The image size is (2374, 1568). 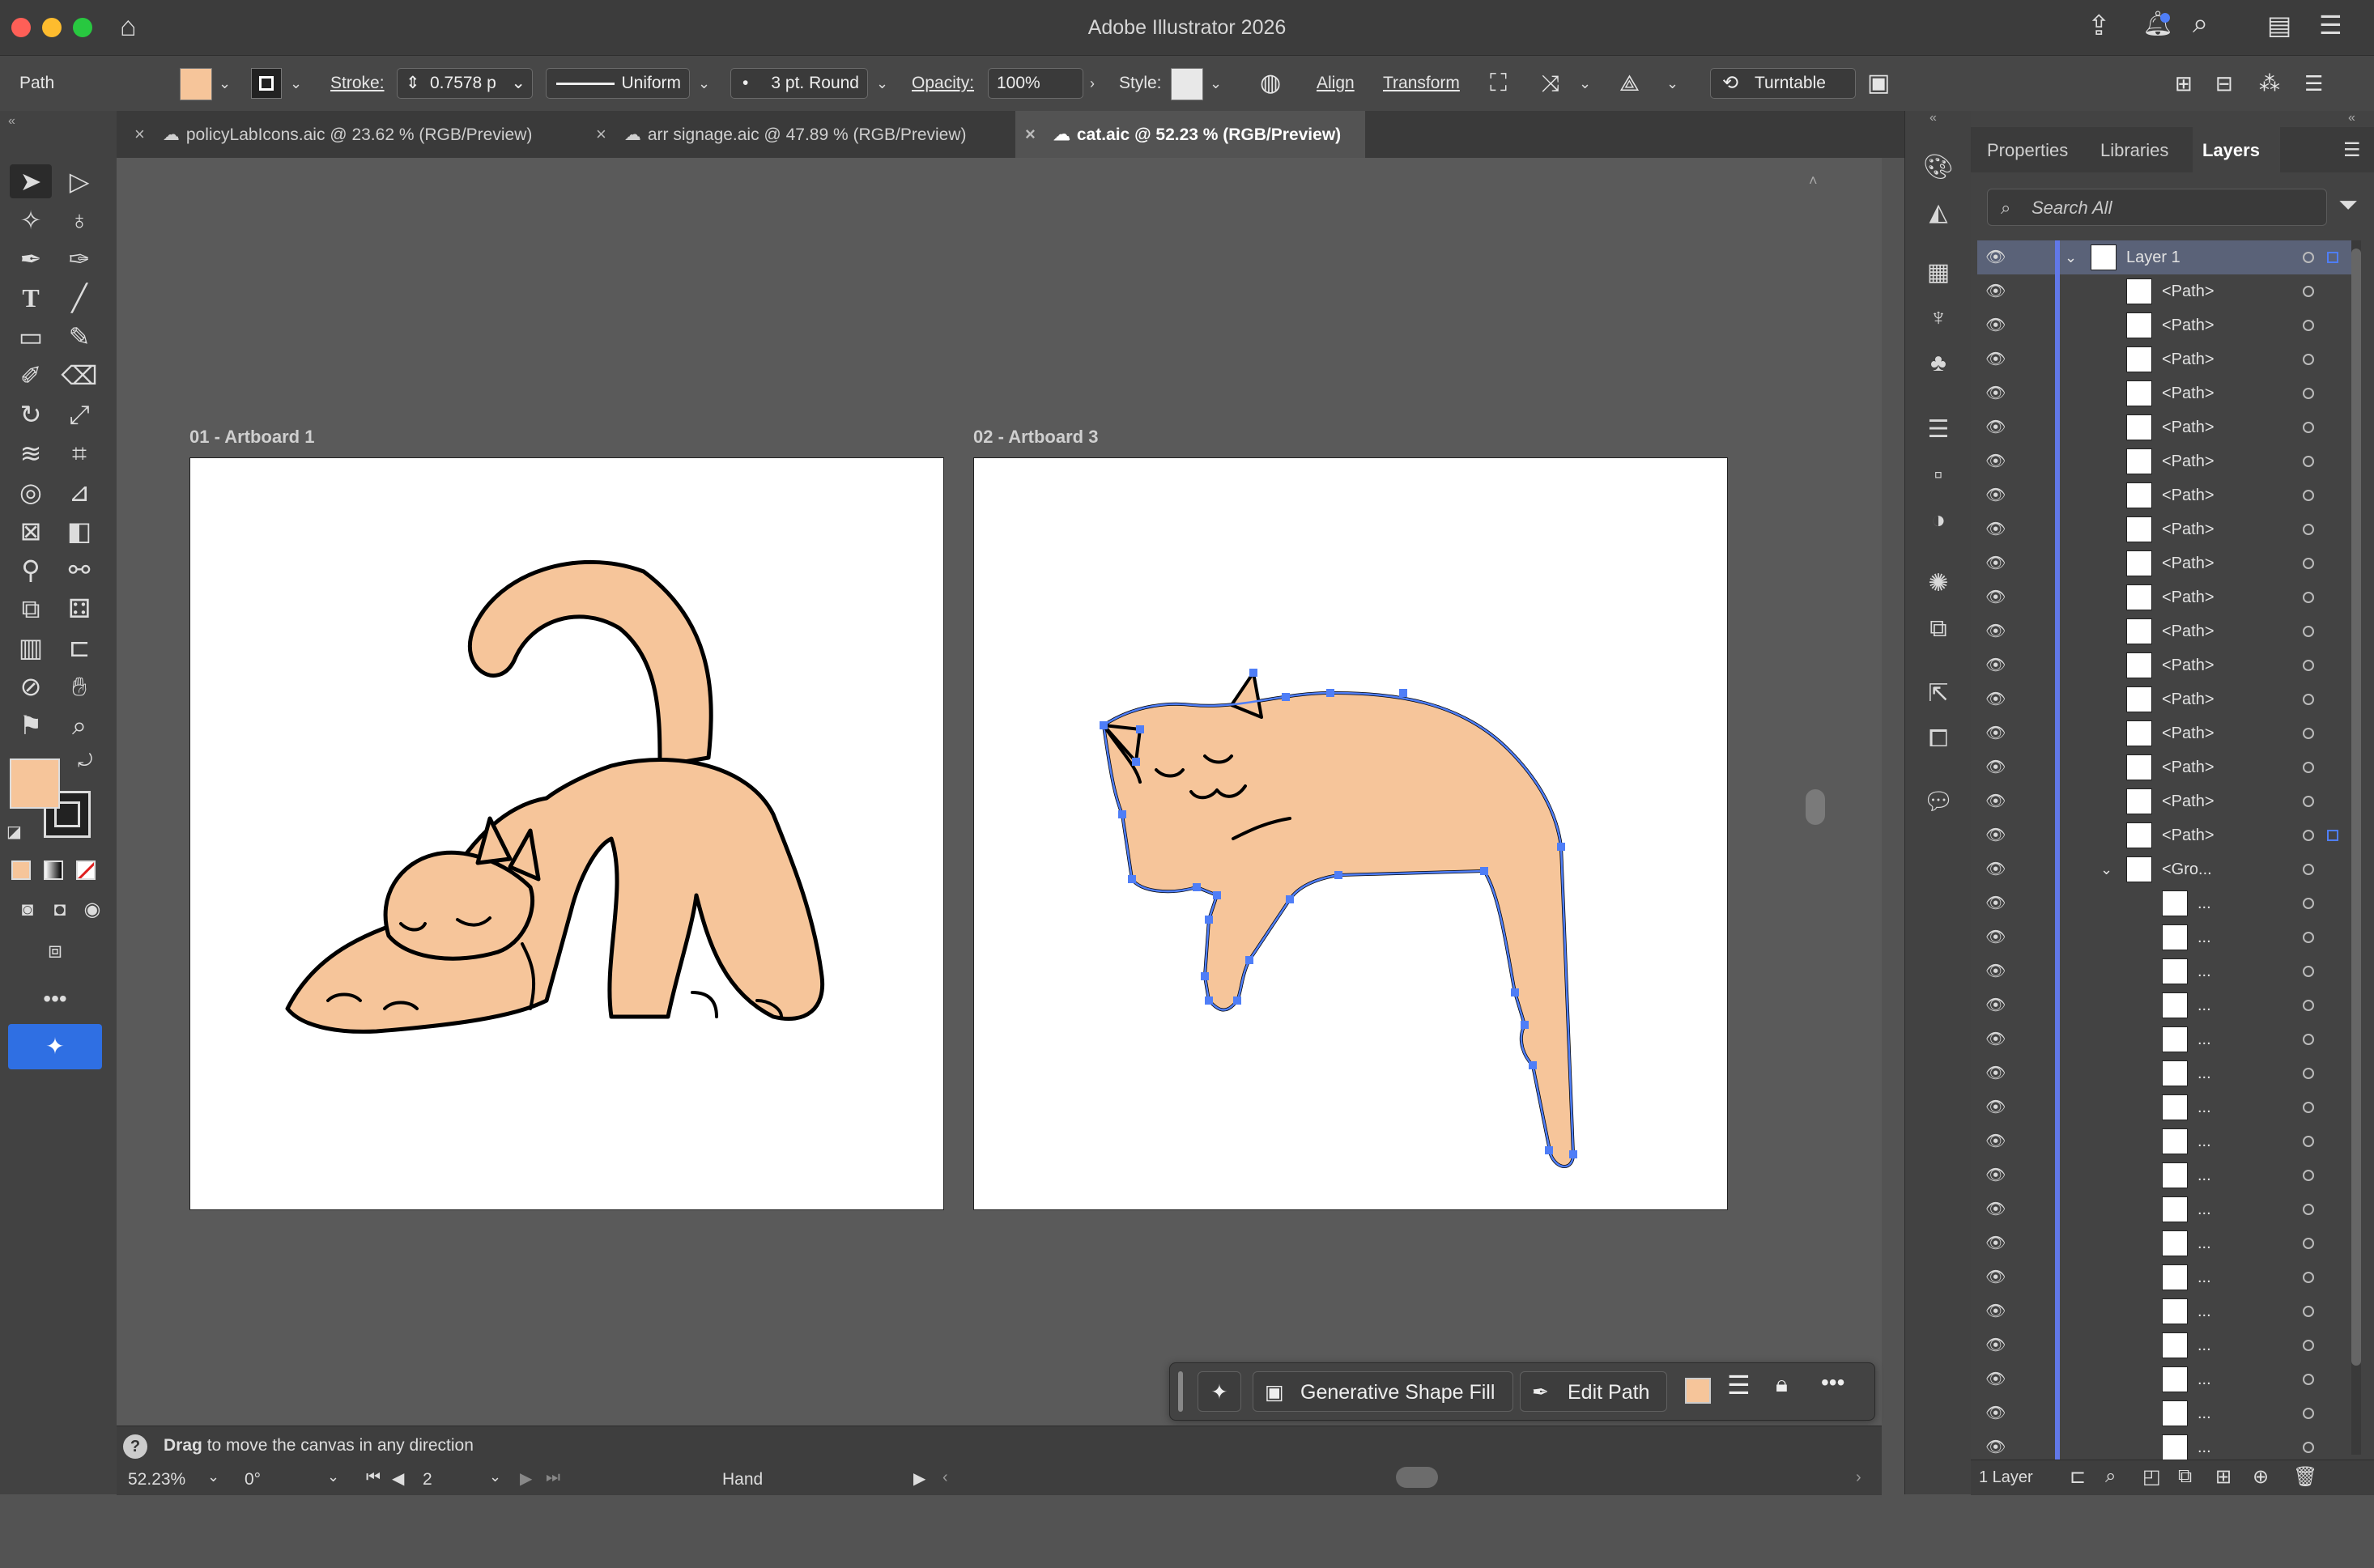 I want to click on lasso-tool-icon: ♁, so click(x=79, y=220).